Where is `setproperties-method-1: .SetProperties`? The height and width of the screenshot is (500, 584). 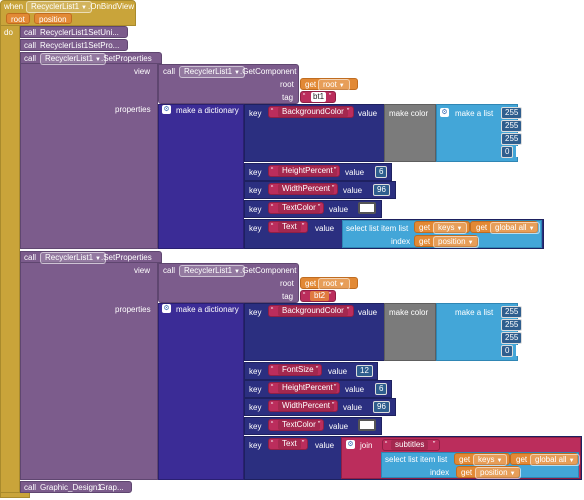 setproperties-method-1: .SetProperties is located at coordinates (126, 58).